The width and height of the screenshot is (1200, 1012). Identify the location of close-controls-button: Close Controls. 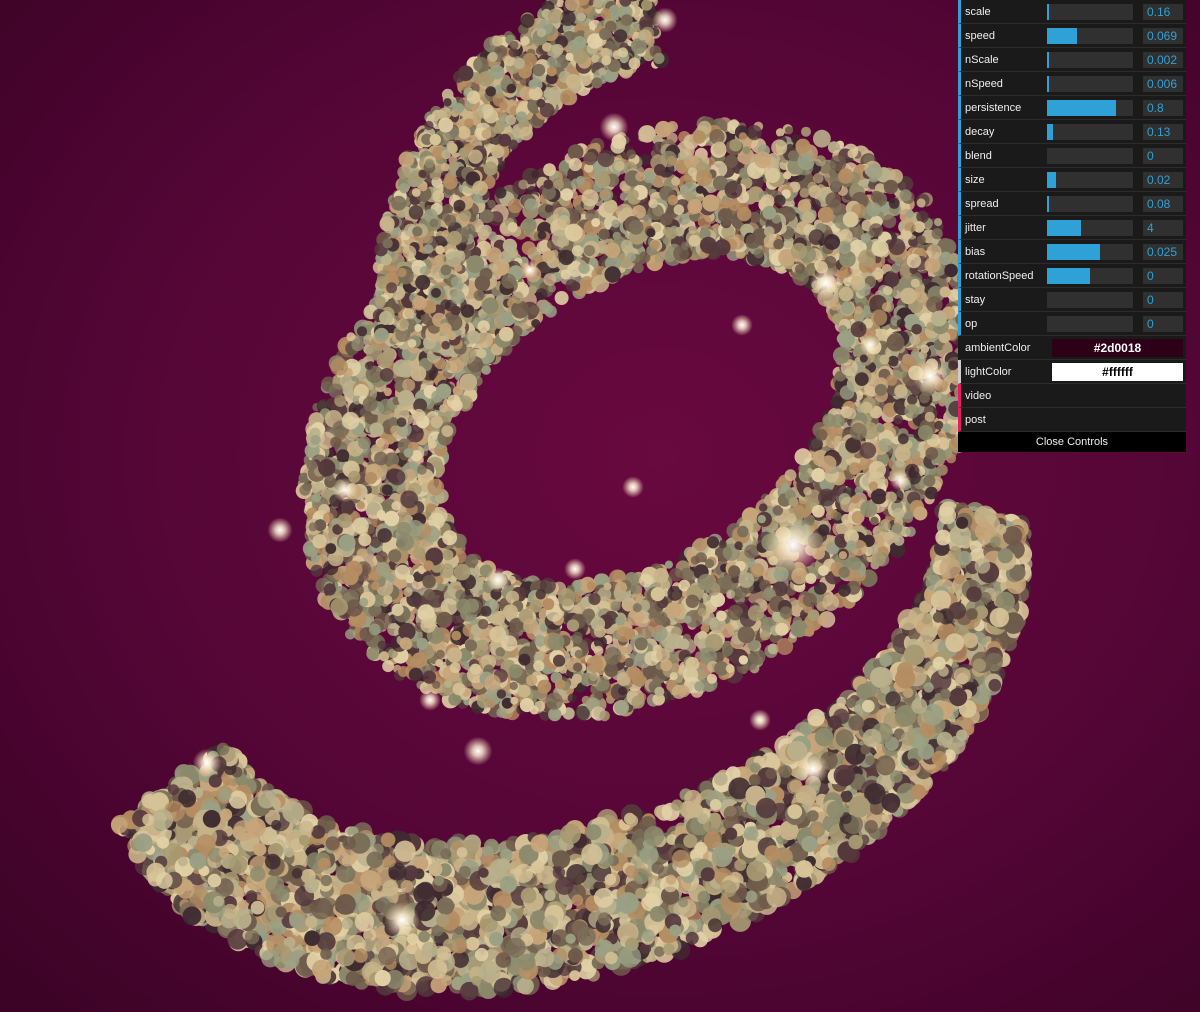
(1072, 442).